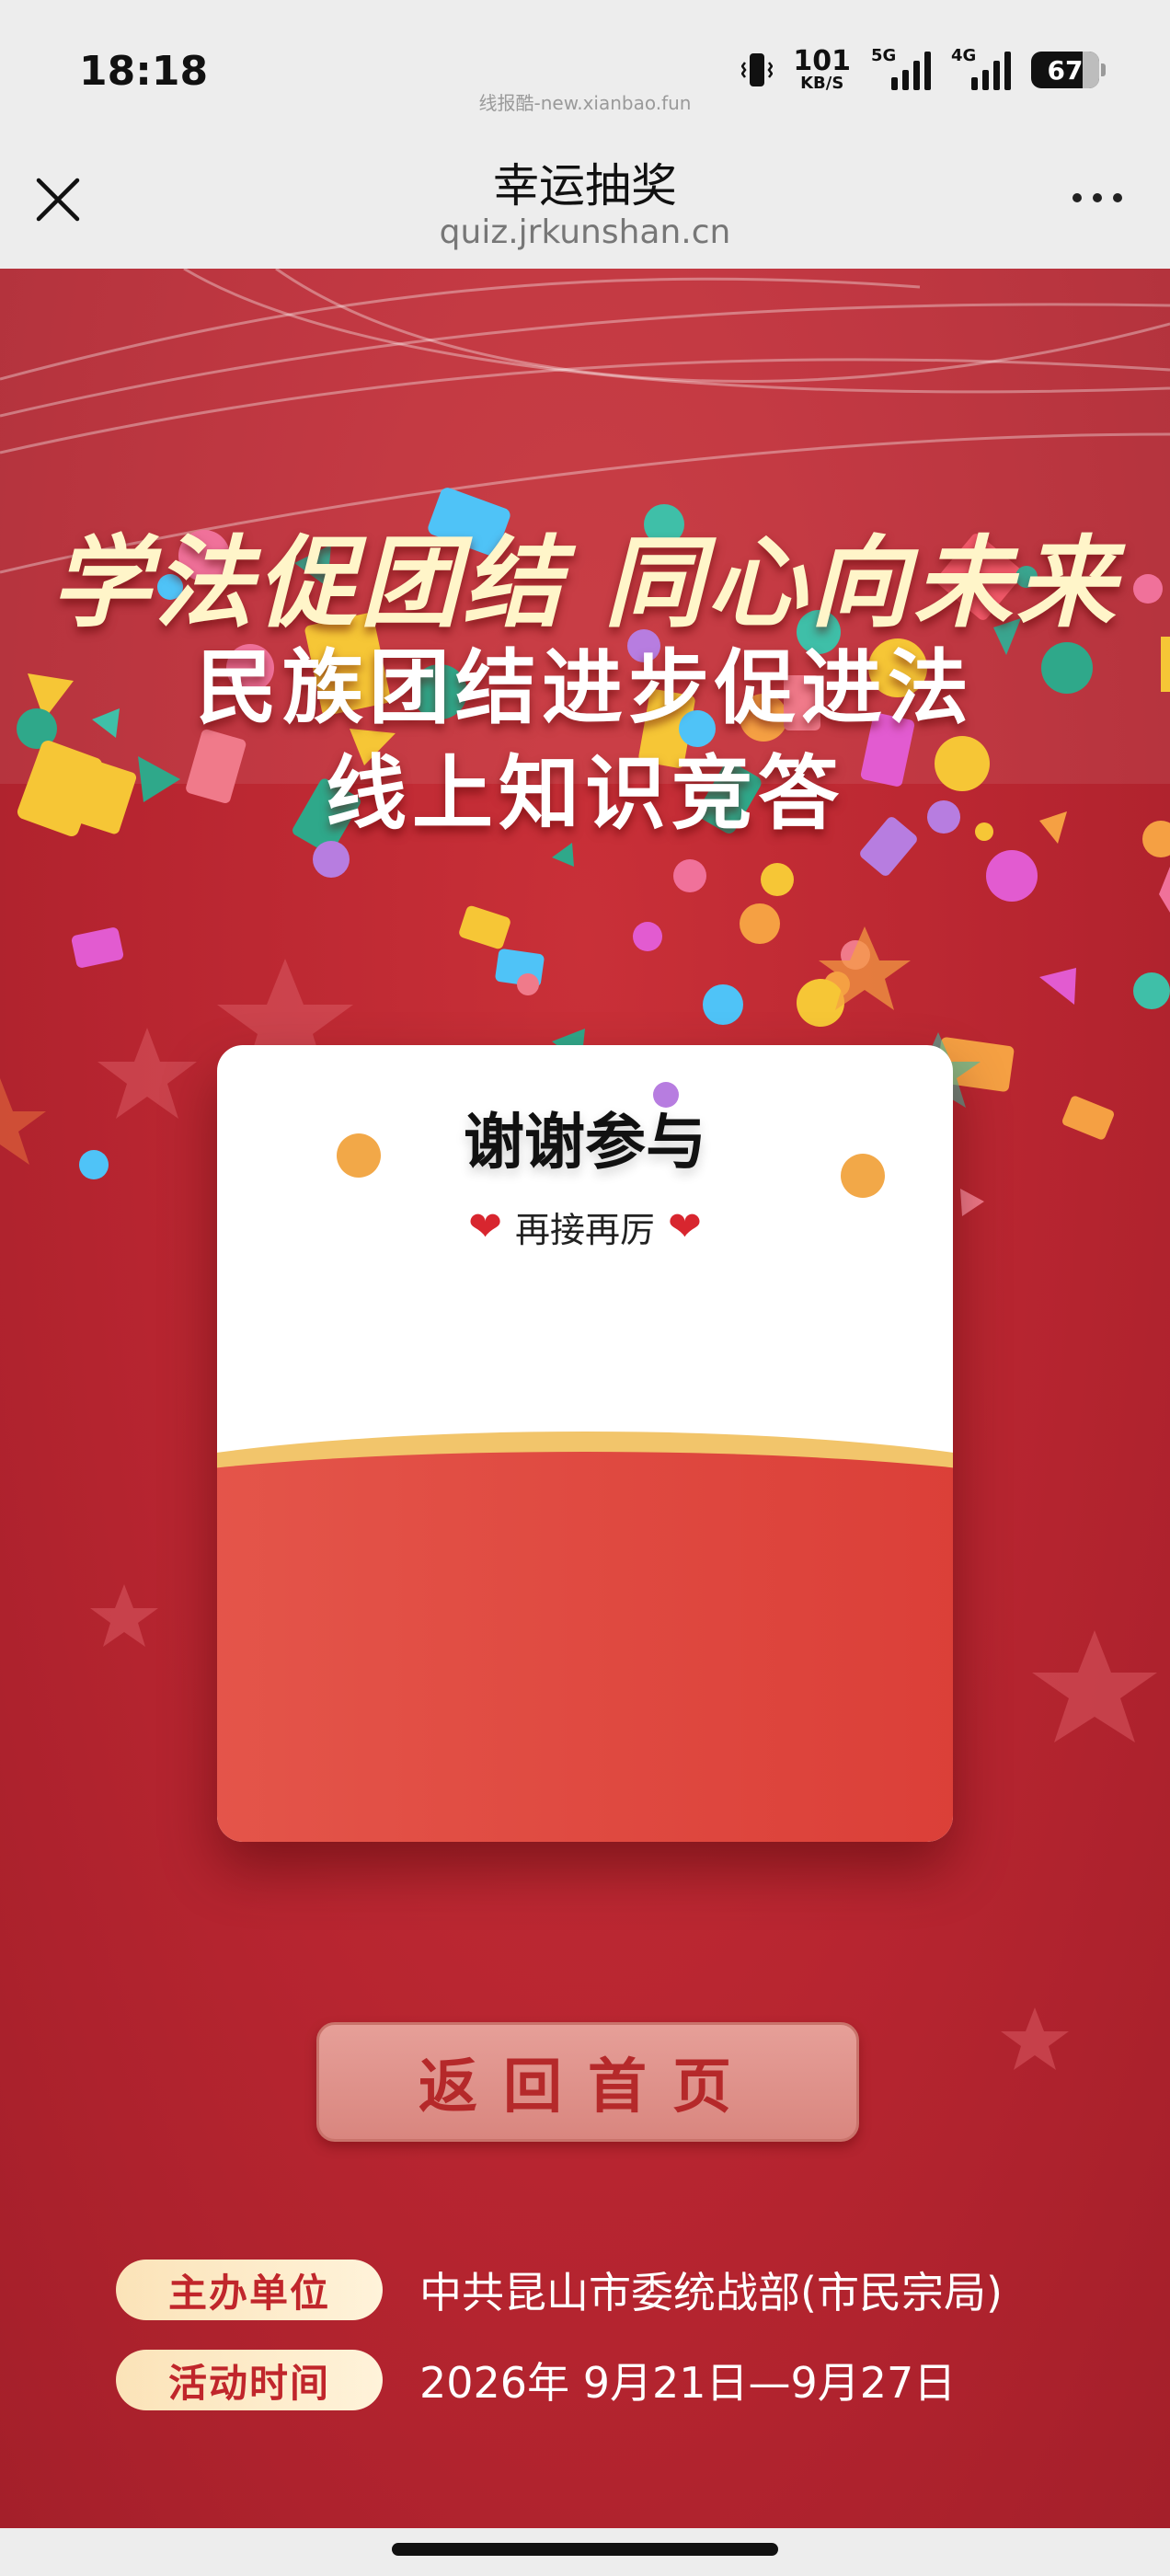 The width and height of the screenshot is (1170, 2576). What do you see at coordinates (688, 2383) in the screenshot?
I see `event-time-value: 2026年 9月21日—9月27日` at bounding box center [688, 2383].